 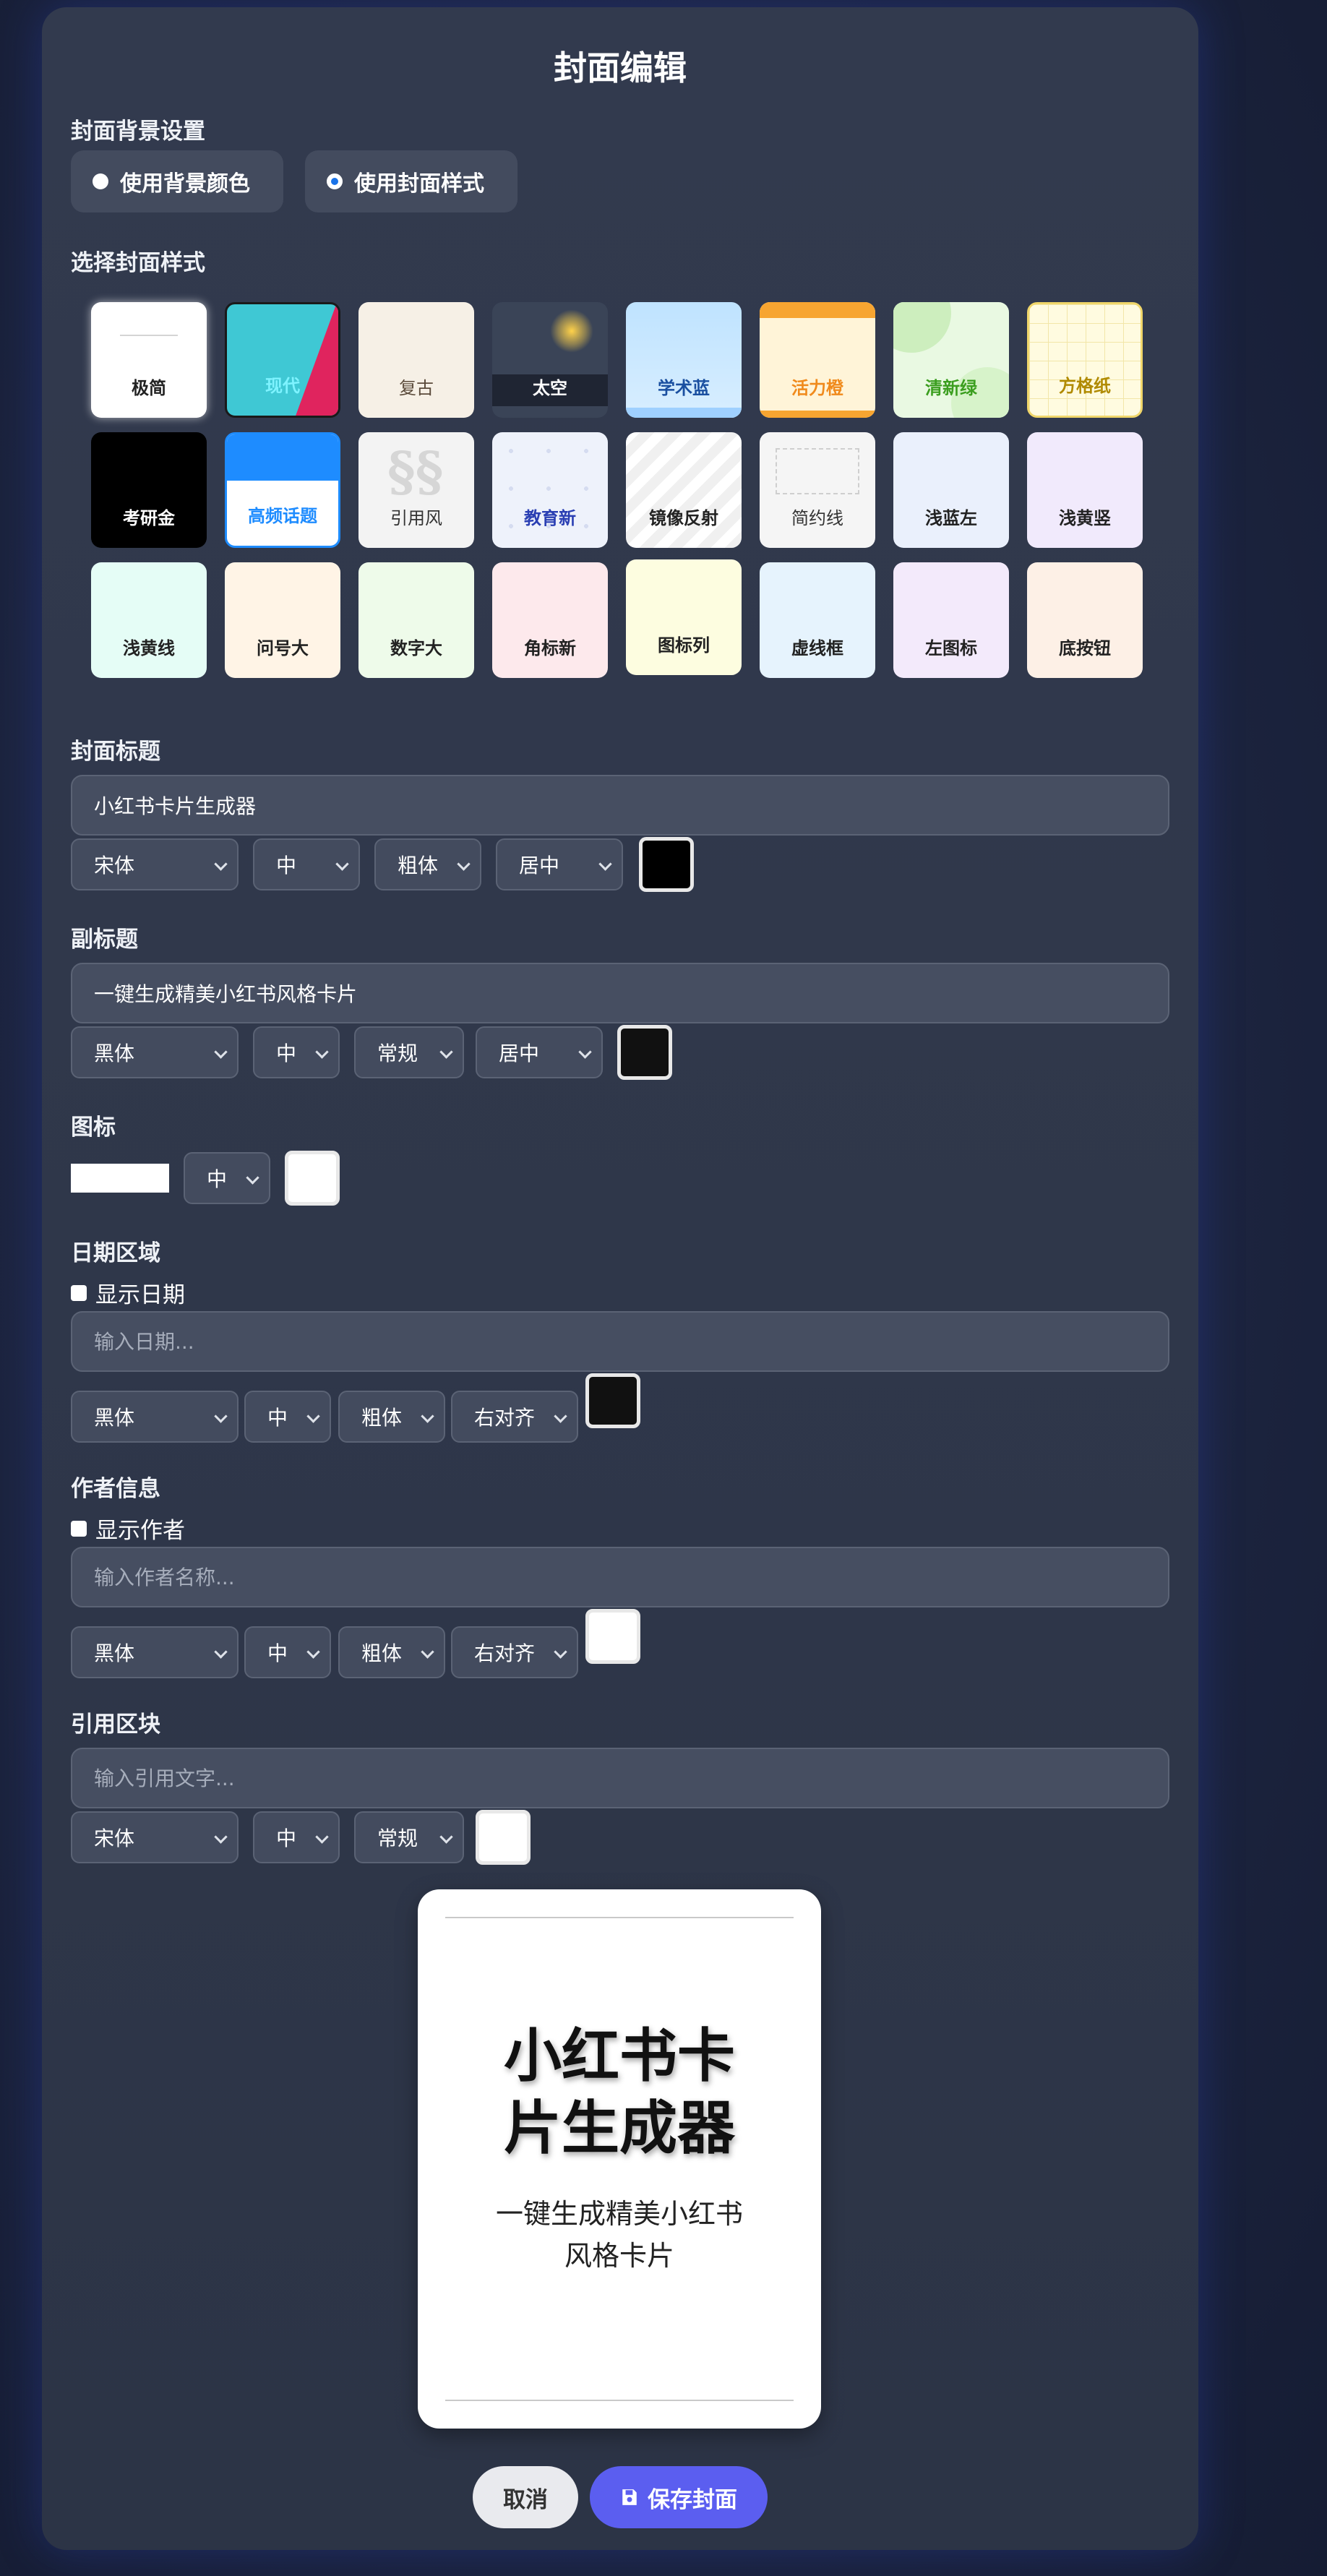 What do you see at coordinates (155, 1652) in the screenshot?
I see `author-font-select: 黑体` at bounding box center [155, 1652].